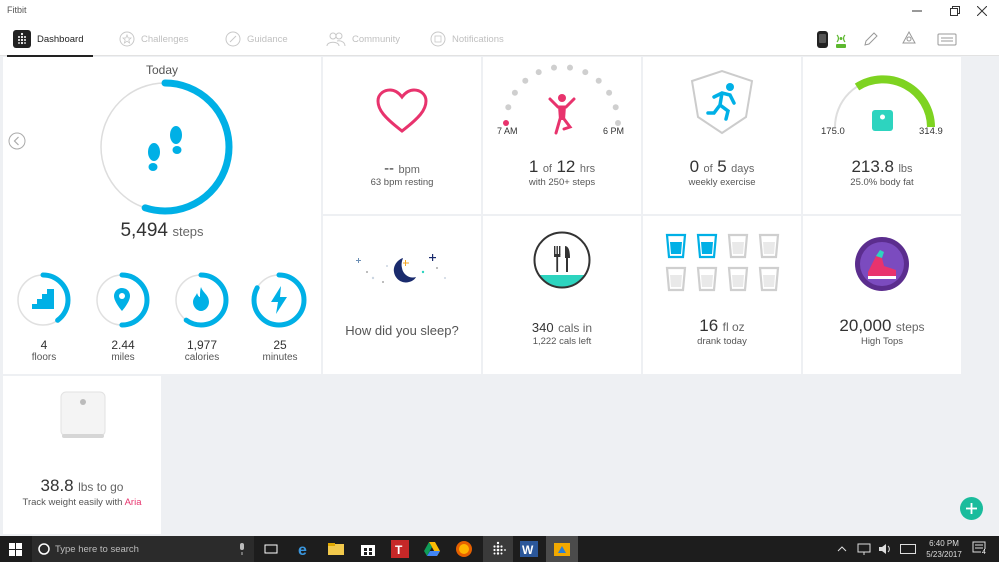  Describe the element at coordinates (865, 325) in the screenshot. I see `badge-number: 20,000` at that location.